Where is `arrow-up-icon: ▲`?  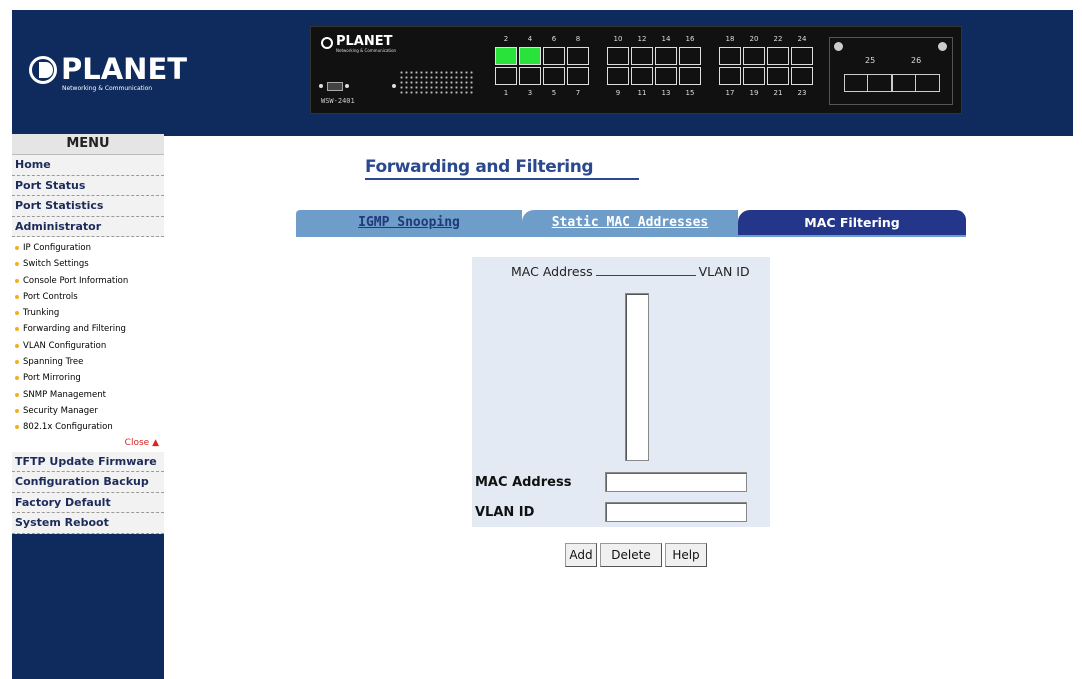 arrow-up-icon: ▲ is located at coordinates (155, 442).